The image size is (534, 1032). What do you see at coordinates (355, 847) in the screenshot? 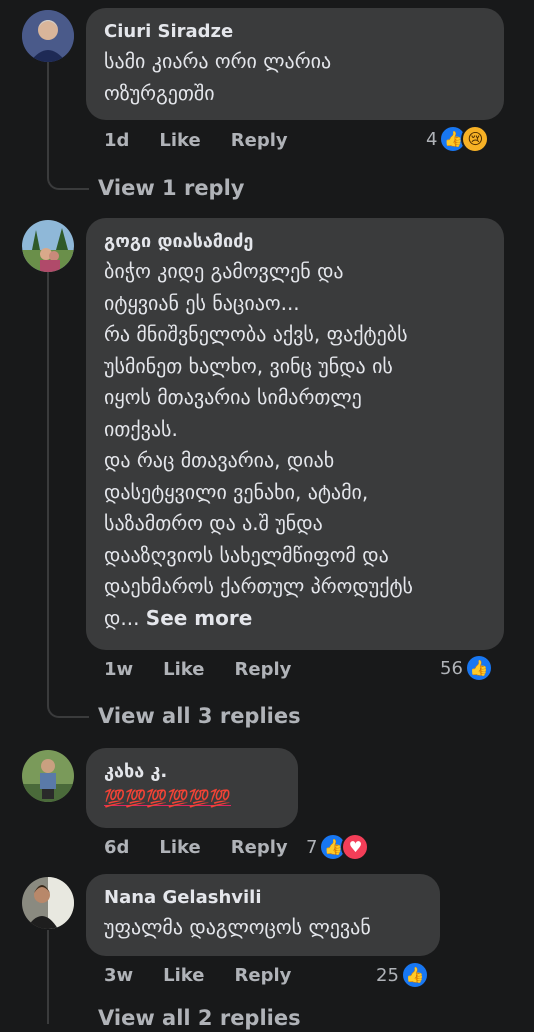
I see `heart-icon: ♥` at bounding box center [355, 847].